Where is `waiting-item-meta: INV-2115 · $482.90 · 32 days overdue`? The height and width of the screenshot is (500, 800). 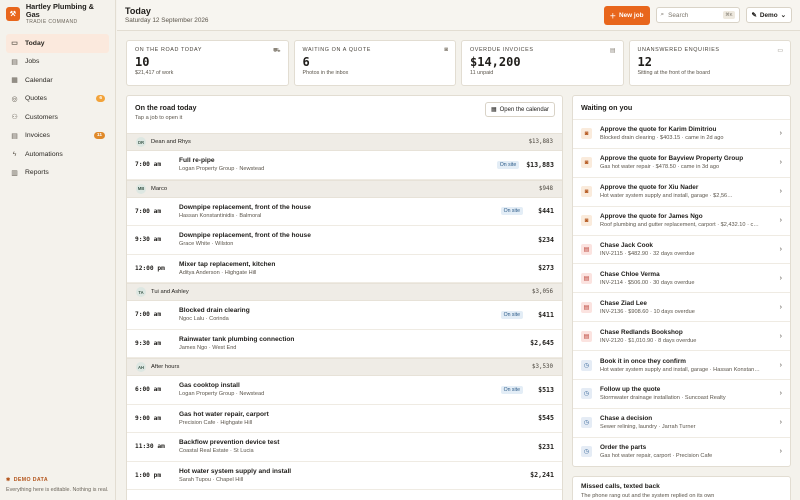
waiting-item-meta: INV-2115 · $482.90 · 32 days overdue is located at coordinates (647, 254).